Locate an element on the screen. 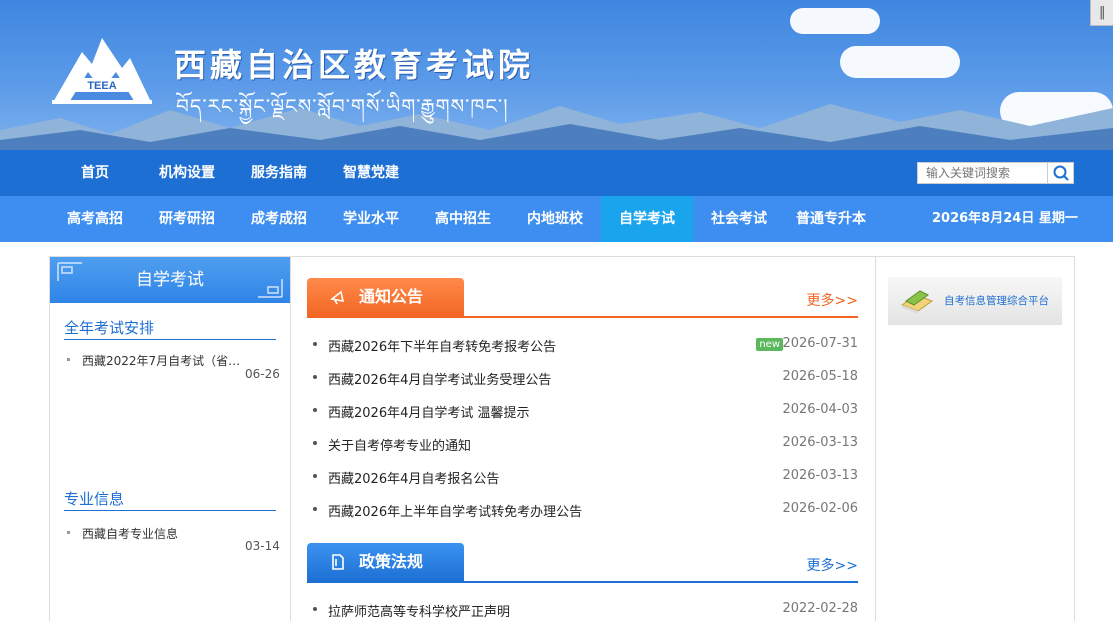 The image size is (1113, 621). news-title: 拉萨师范高等专科学校严正声明 is located at coordinates (419, 610).